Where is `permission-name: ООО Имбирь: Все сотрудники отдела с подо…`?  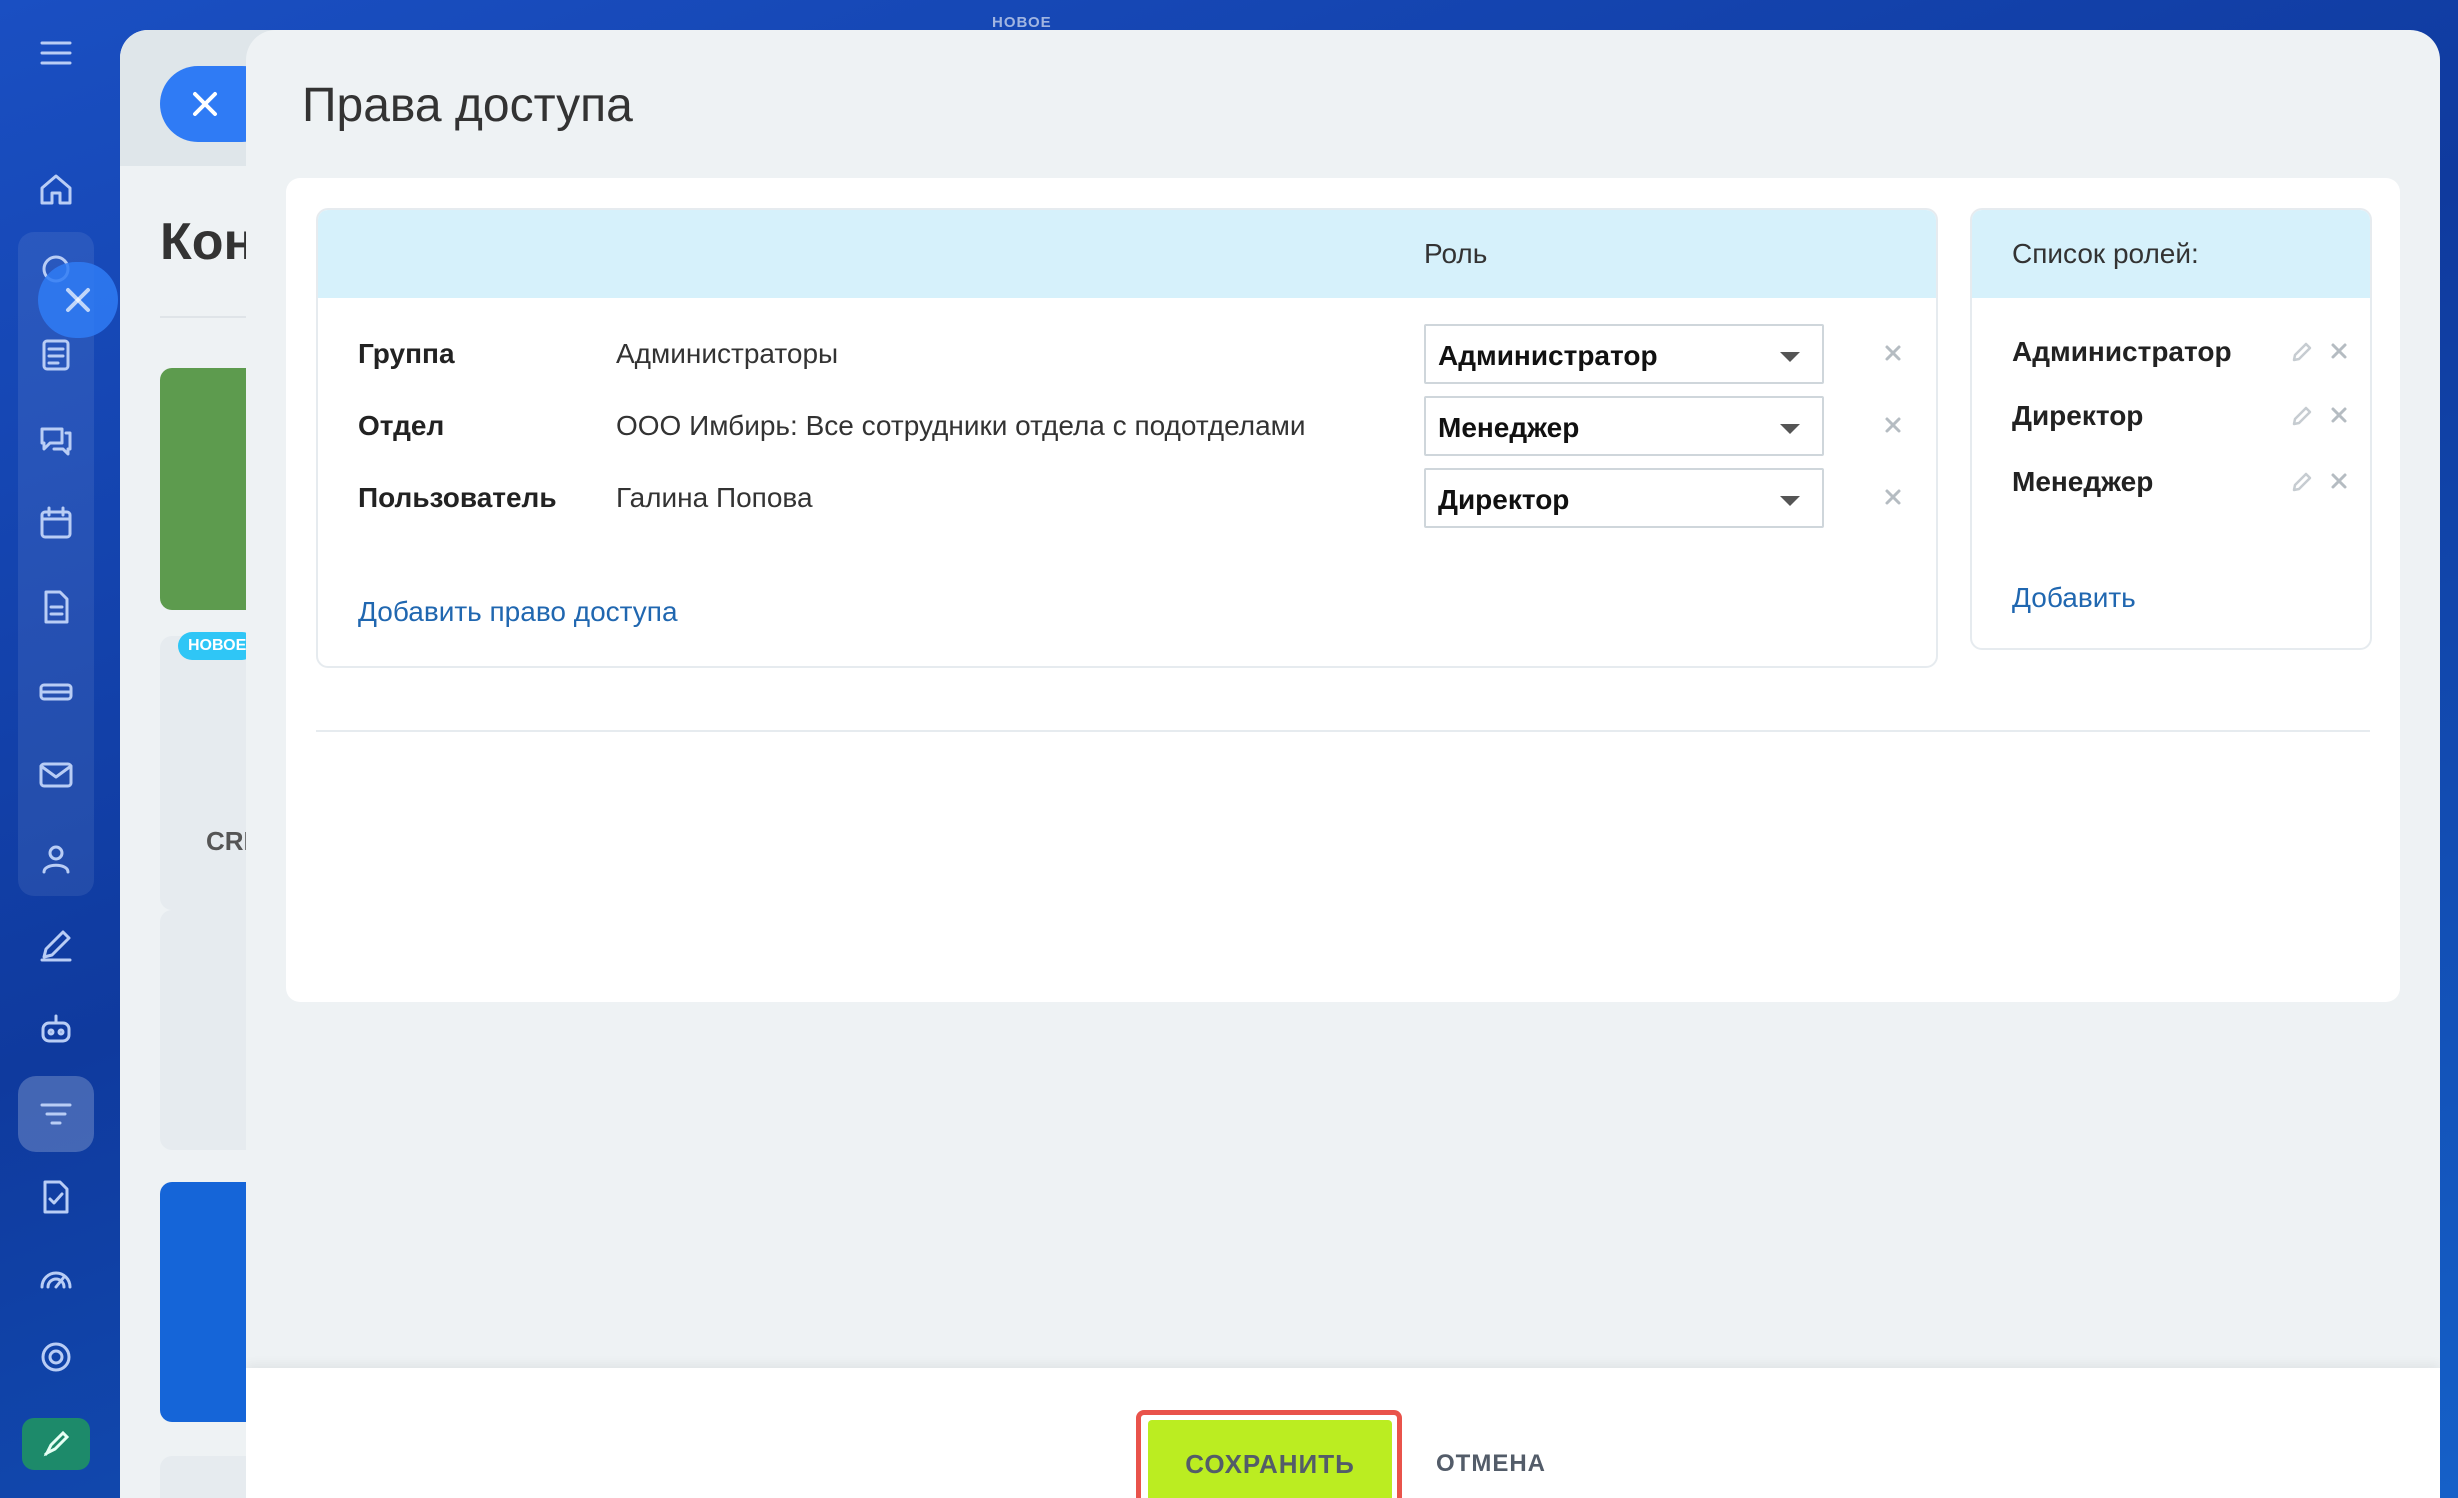 permission-name: ООО Имбирь: Все сотрудники отдела с подо… is located at coordinates (961, 425).